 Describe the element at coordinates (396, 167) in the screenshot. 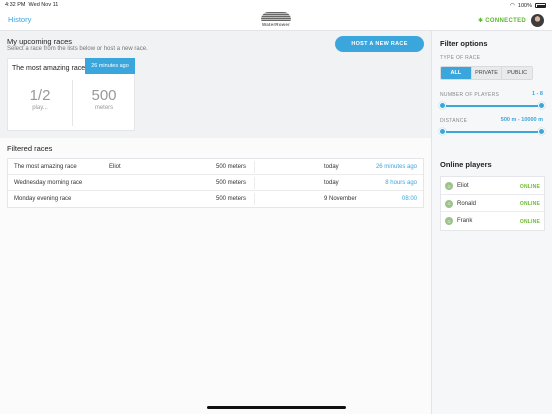

I see `race-time: 26 minutes ago` at that location.